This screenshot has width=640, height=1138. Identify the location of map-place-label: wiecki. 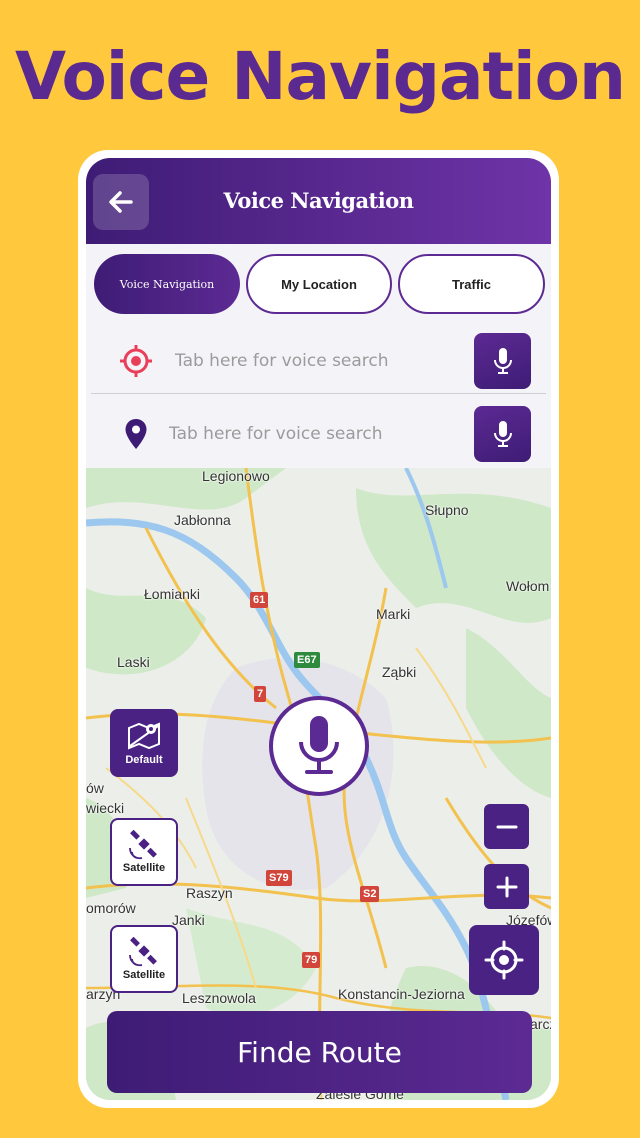
(105, 808).